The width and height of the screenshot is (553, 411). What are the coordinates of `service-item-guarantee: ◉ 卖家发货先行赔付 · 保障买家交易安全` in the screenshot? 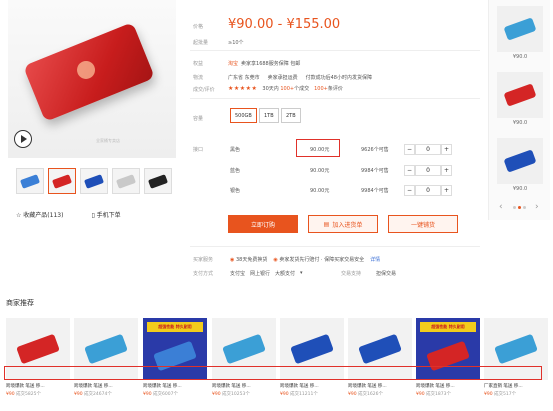 It's located at (318, 259).